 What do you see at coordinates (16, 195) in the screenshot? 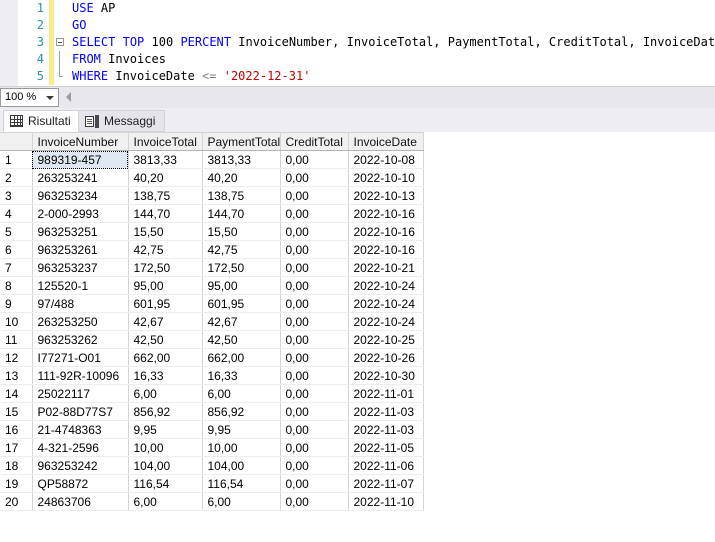
I see `row-number-cell: 3` at bounding box center [16, 195].